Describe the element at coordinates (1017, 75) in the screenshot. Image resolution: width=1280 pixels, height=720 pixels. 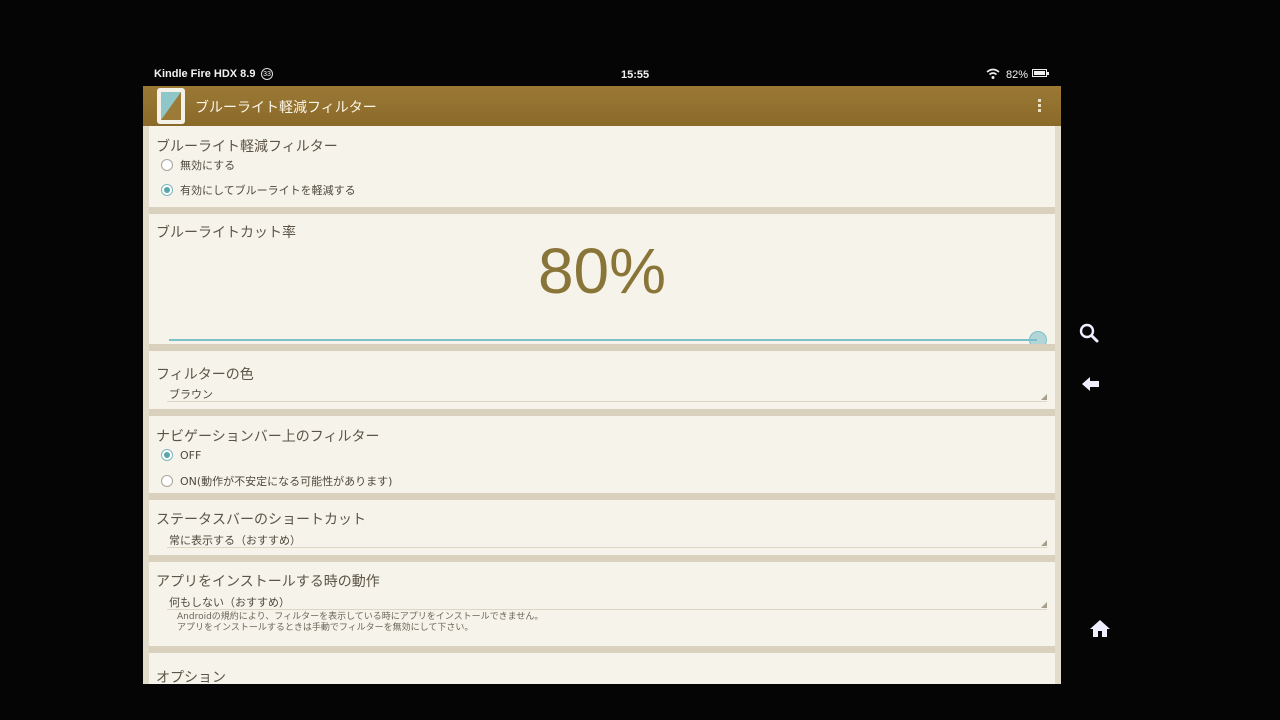
I see `battery-percent: 82%` at that location.